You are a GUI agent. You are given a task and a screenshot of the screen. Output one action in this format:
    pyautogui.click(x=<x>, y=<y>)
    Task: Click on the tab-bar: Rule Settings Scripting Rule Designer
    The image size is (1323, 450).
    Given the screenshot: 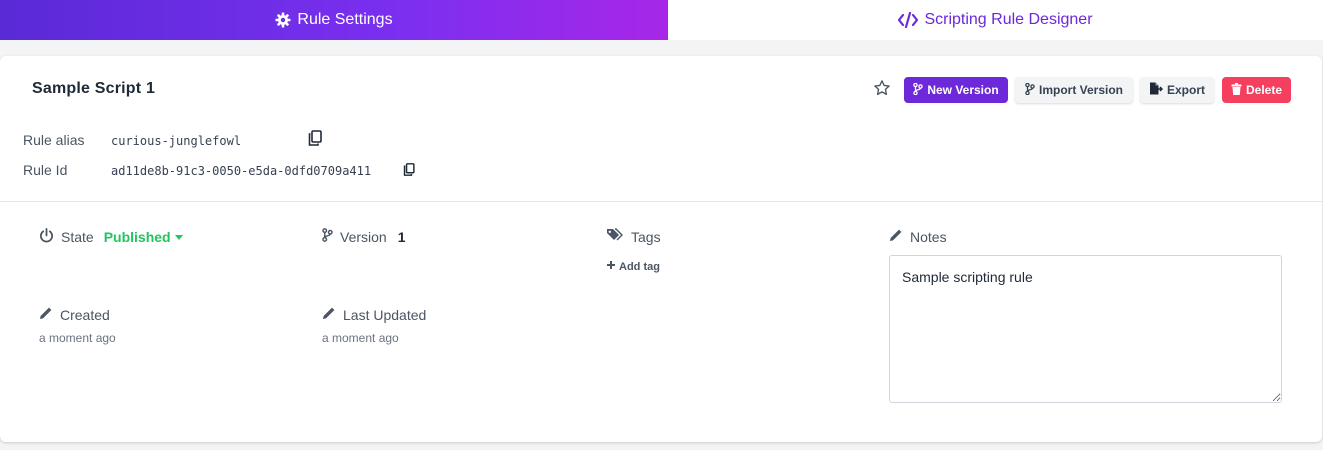 What is the action you would take?
    pyautogui.click(x=661, y=20)
    